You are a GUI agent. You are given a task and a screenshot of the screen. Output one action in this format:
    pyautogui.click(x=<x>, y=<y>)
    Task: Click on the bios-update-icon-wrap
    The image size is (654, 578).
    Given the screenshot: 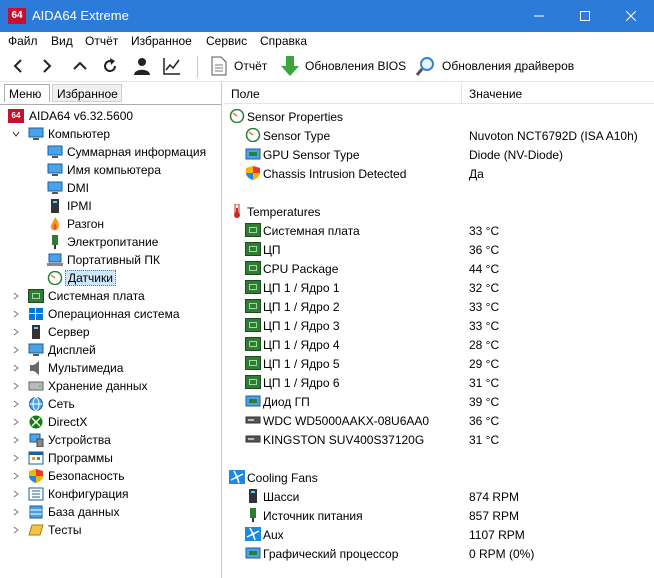 What is the action you would take?
    pyautogui.click(x=290, y=66)
    